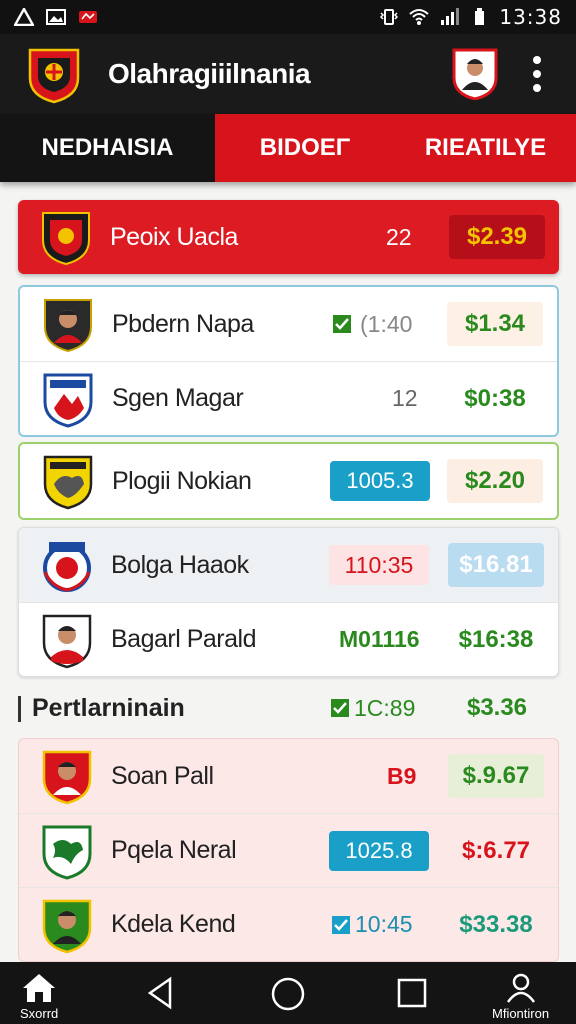  Describe the element at coordinates (173, 924) in the screenshot. I see `player-name: Kdela Kend` at that location.